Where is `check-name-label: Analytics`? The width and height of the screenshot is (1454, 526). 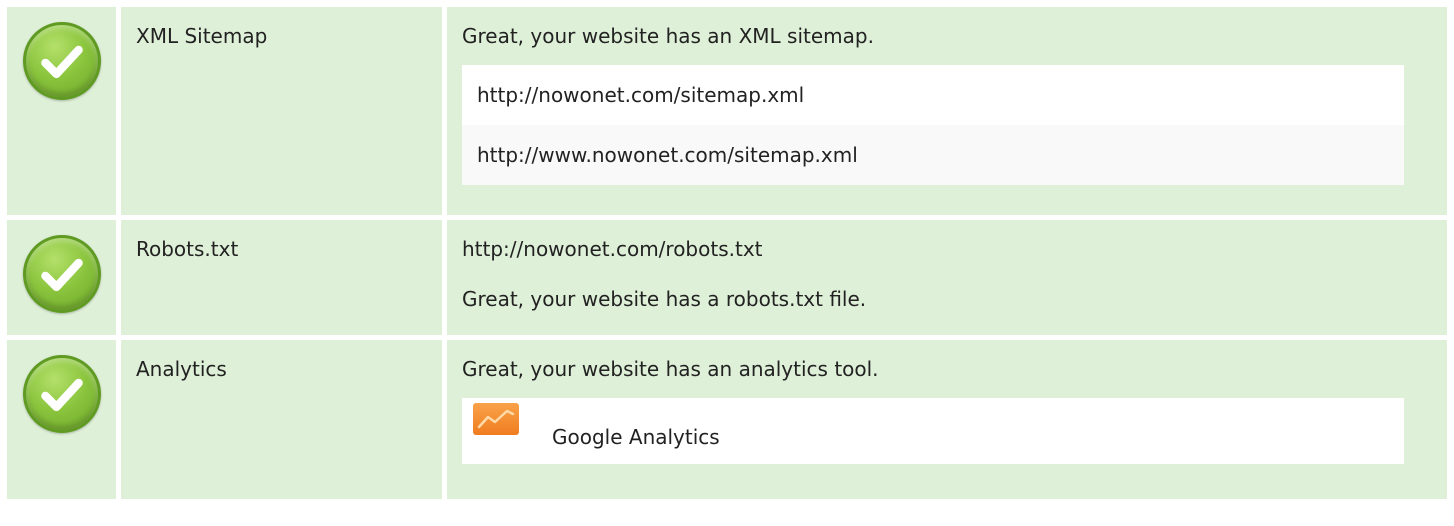
check-name-label: Analytics is located at coordinates (181, 369).